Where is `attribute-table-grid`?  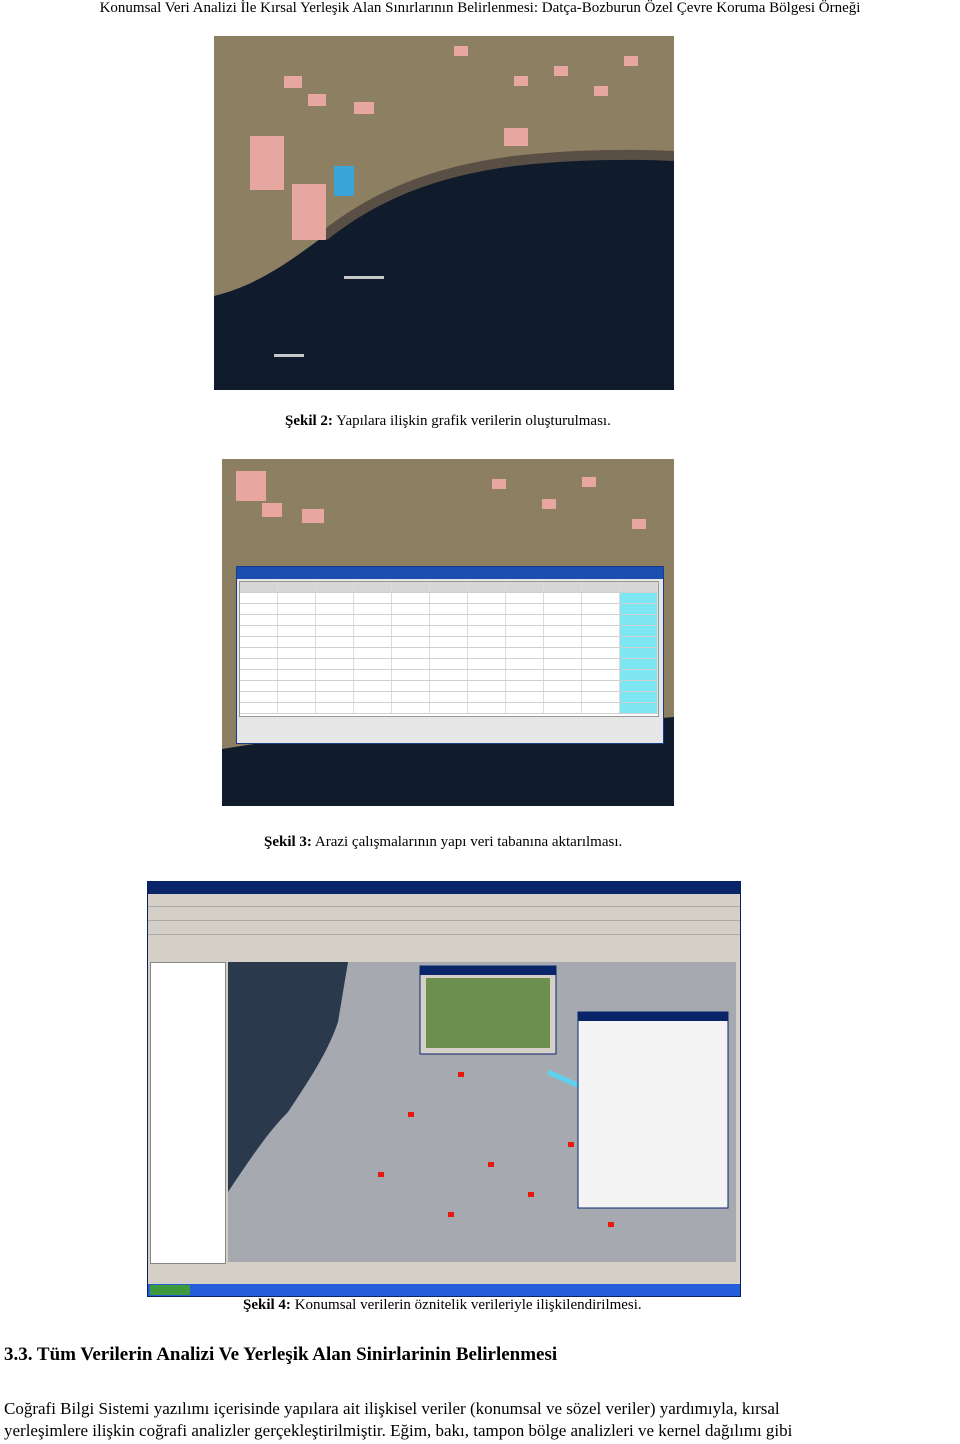
attribute-table-grid is located at coordinates (449, 649).